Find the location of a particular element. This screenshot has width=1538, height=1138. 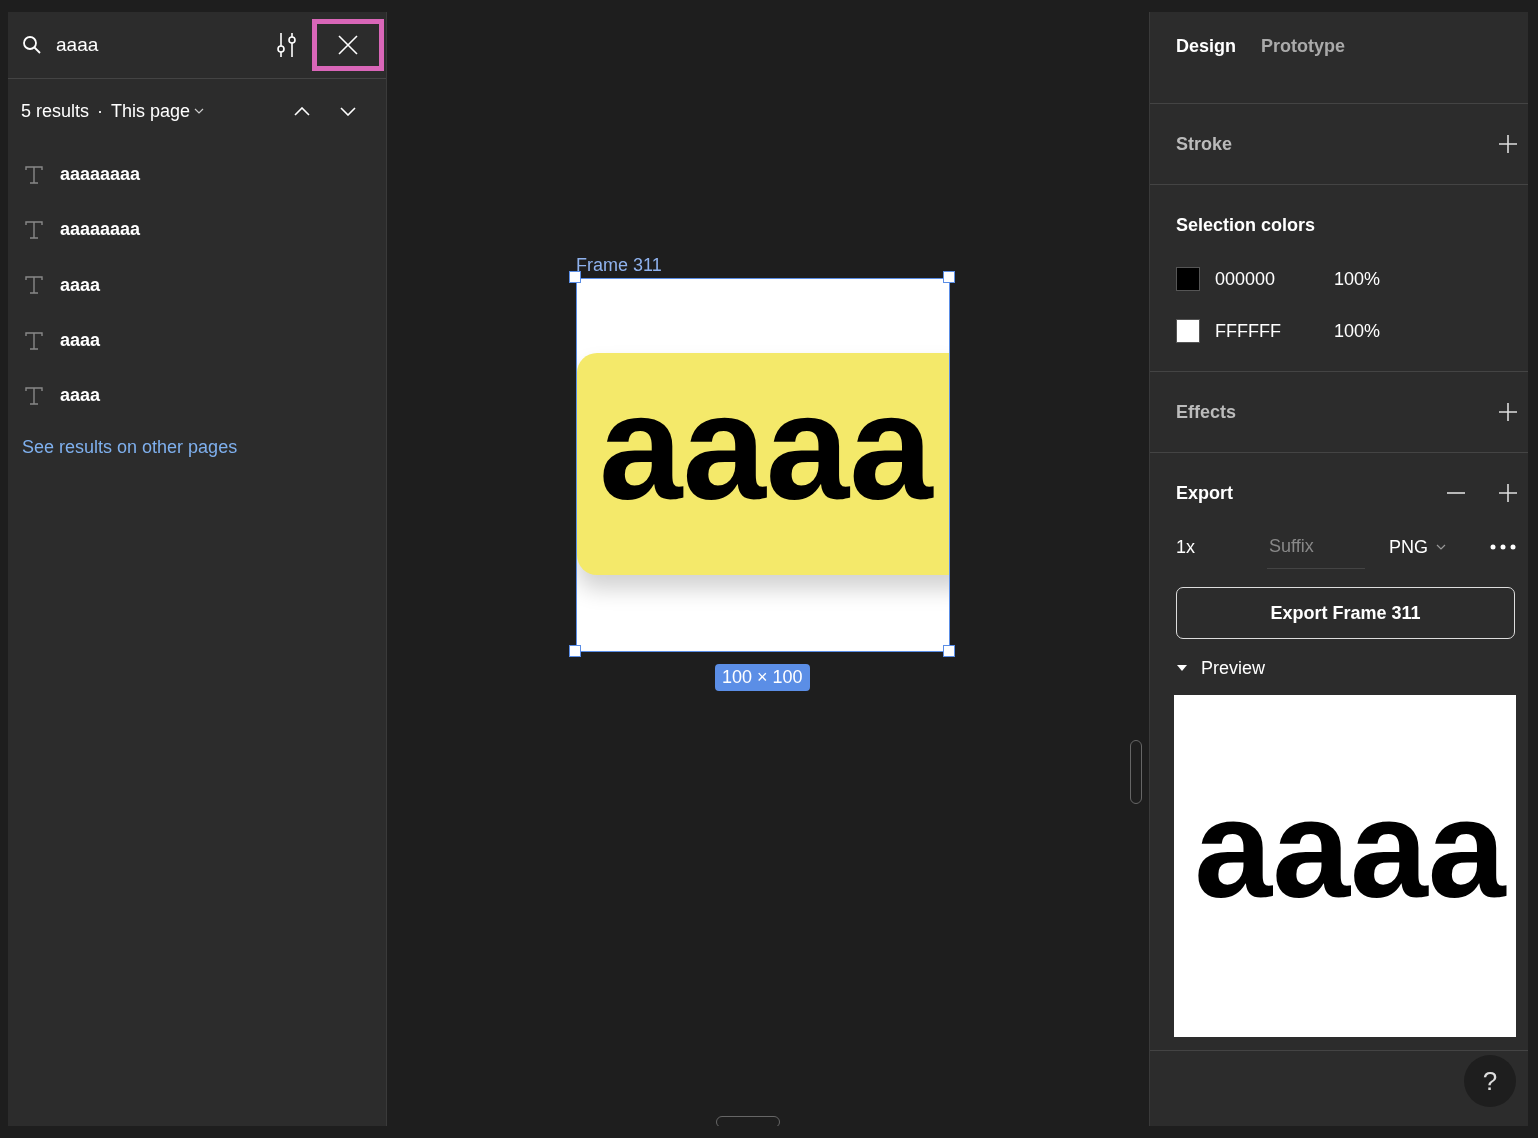

panel-tab: Prototype is located at coordinates (1303, 46).